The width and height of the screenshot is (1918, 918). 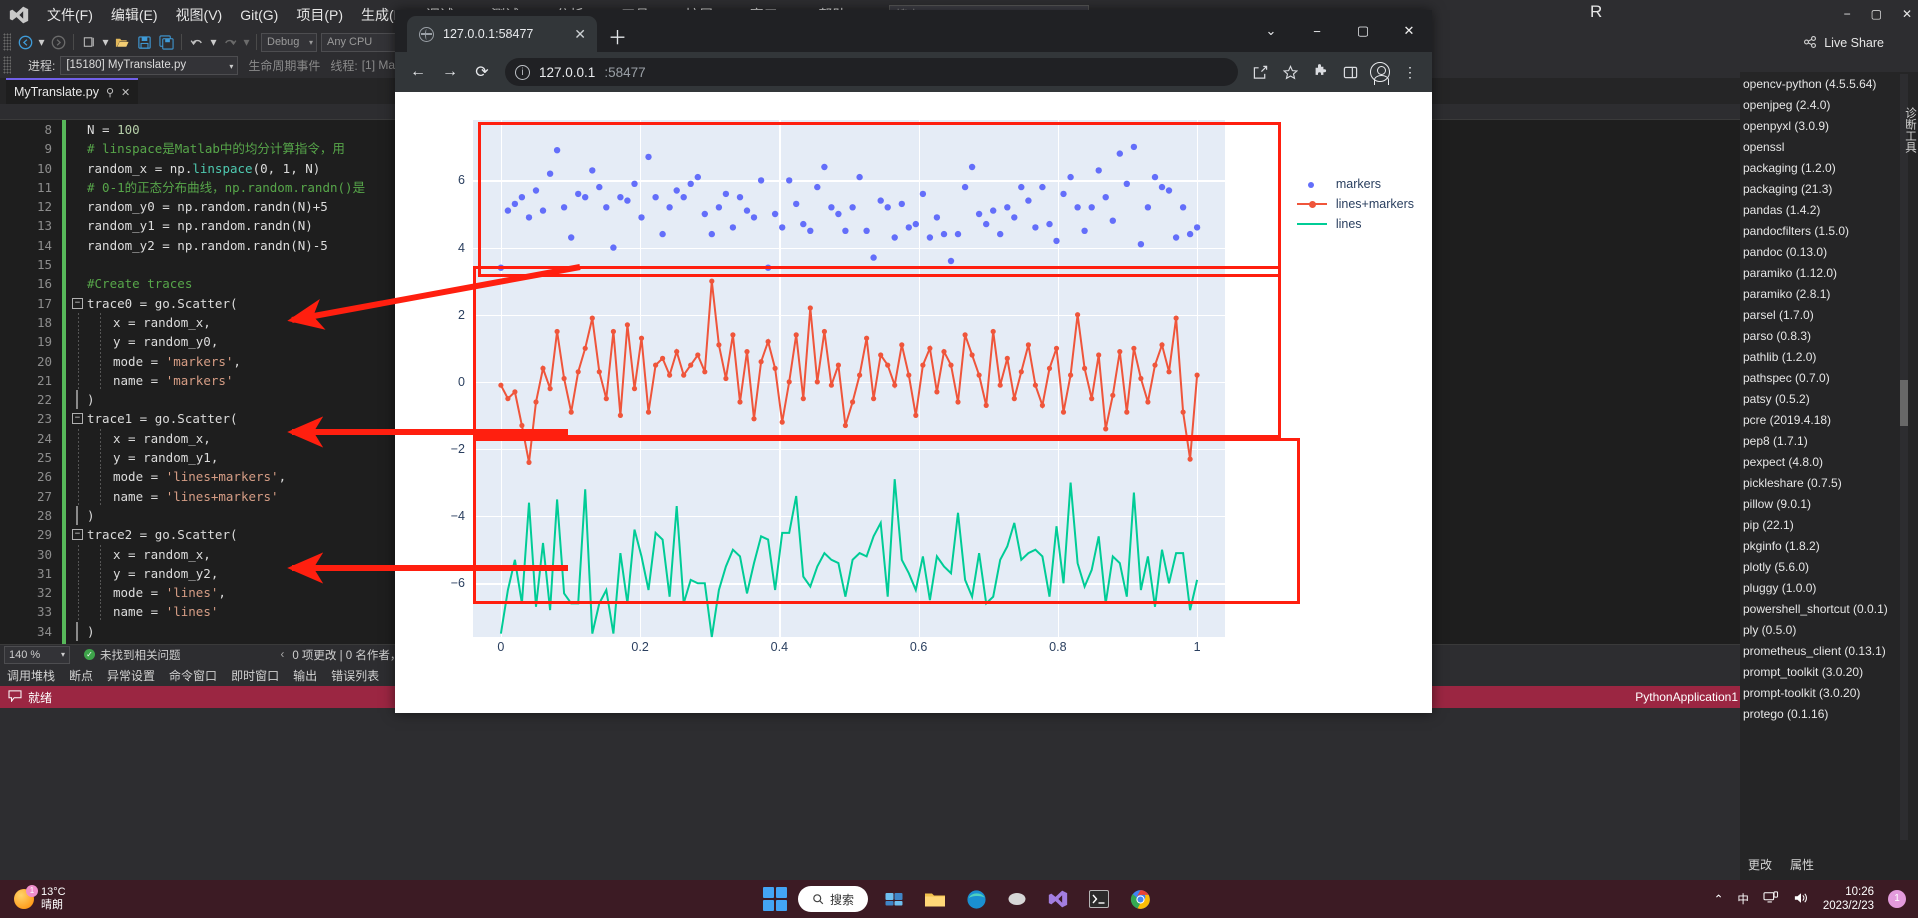 I want to click on live-share-row: Live Share, so click(x=1750, y=43).